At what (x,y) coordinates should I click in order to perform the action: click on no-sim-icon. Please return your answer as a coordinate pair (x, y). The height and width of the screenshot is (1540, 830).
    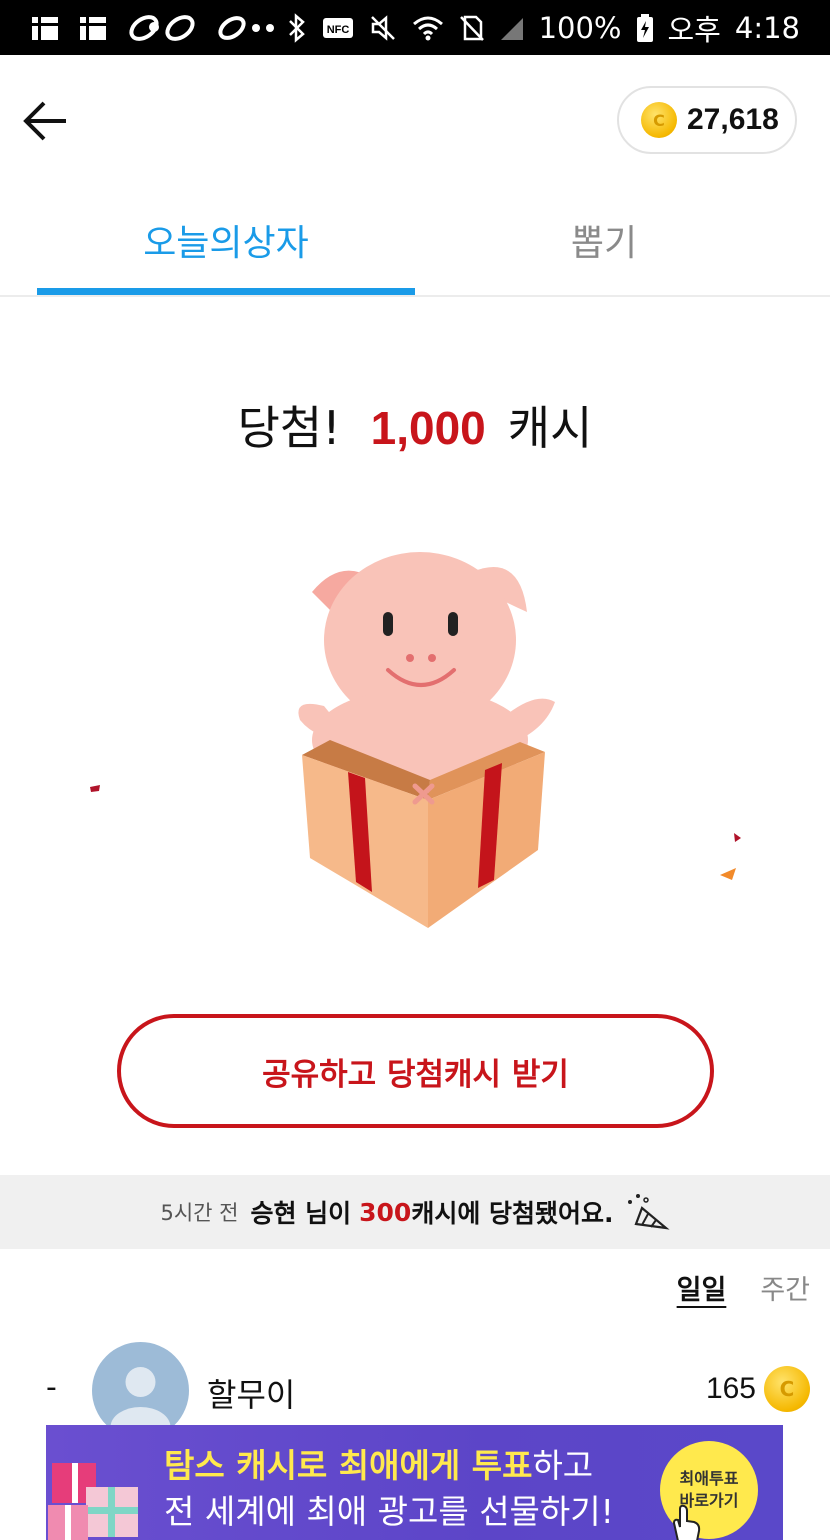
    Looking at the image, I should click on (471, 28).